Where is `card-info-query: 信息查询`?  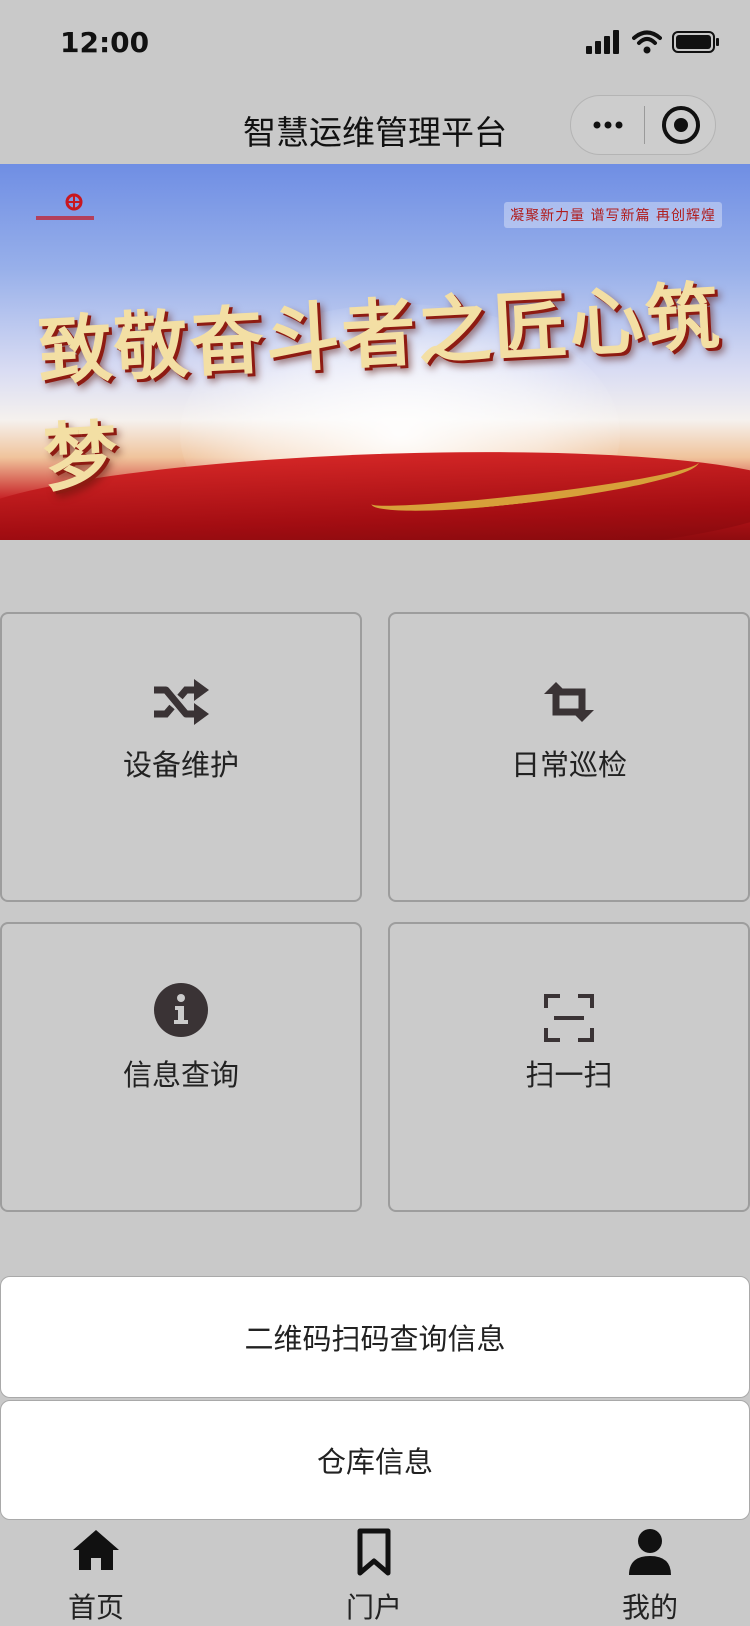
card-info-query: 信息查询 is located at coordinates (181, 1067).